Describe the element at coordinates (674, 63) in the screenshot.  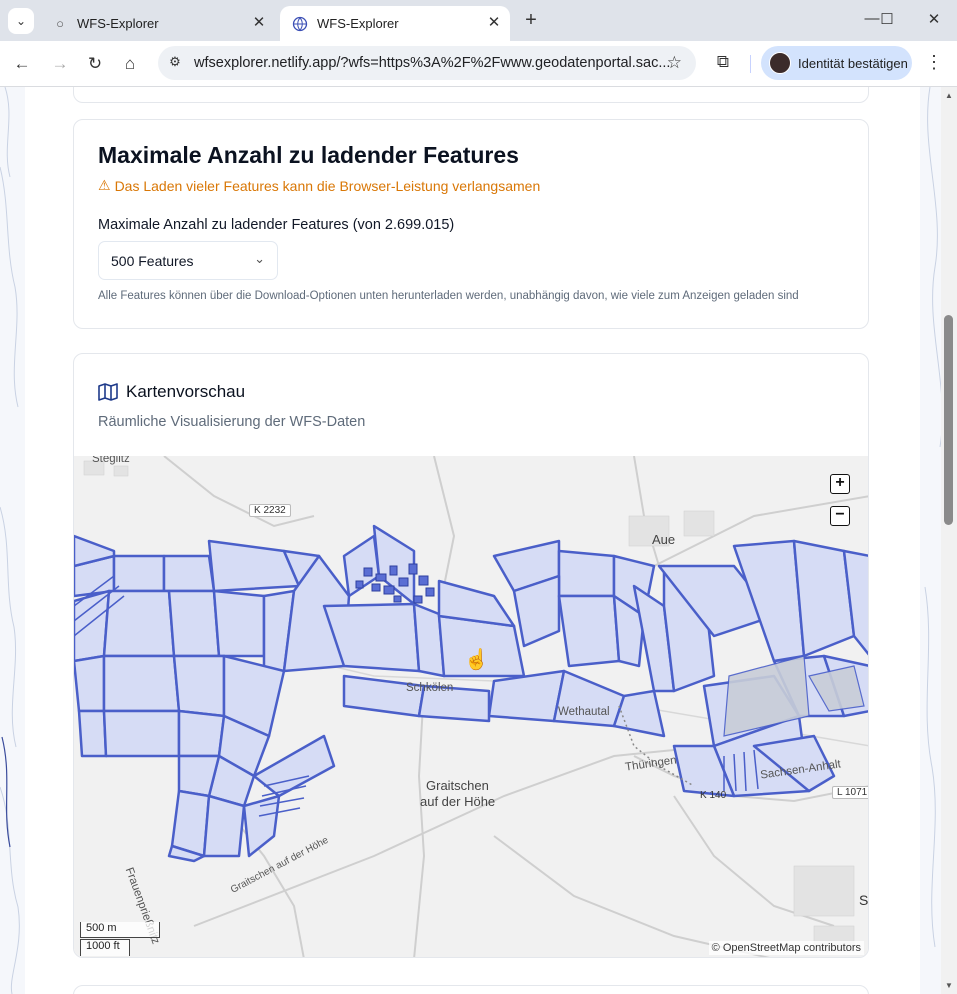
I see `bookmark-star-icon: ☆` at that location.